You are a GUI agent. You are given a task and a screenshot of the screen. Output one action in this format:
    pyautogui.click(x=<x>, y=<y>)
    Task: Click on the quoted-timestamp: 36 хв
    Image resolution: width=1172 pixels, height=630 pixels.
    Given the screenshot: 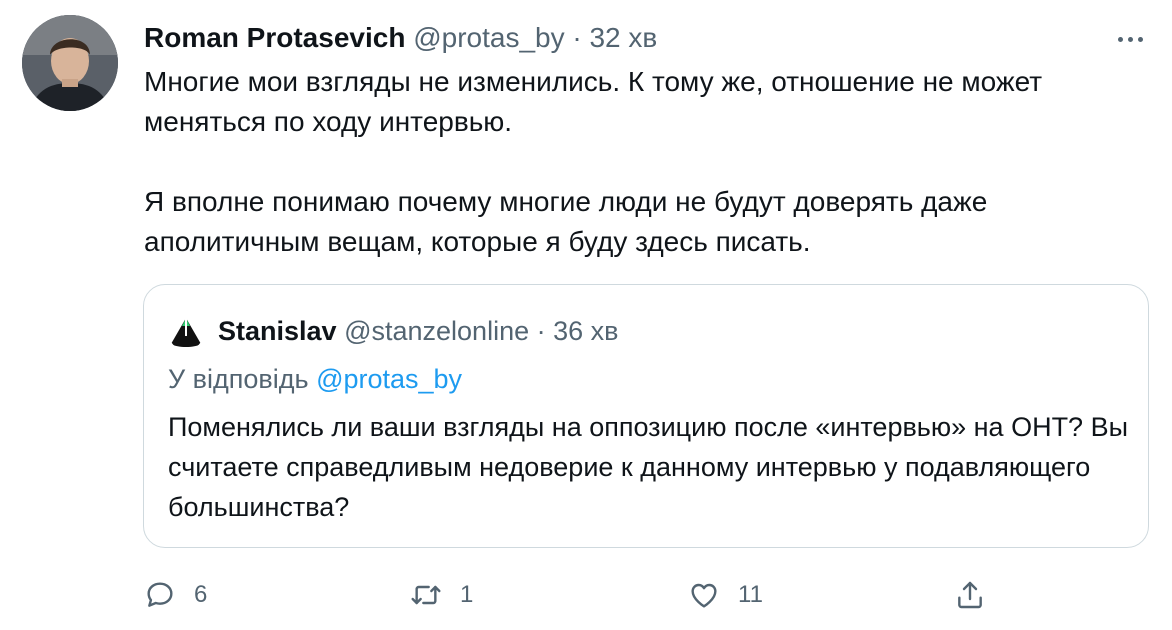 What is the action you would take?
    pyautogui.click(x=586, y=331)
    